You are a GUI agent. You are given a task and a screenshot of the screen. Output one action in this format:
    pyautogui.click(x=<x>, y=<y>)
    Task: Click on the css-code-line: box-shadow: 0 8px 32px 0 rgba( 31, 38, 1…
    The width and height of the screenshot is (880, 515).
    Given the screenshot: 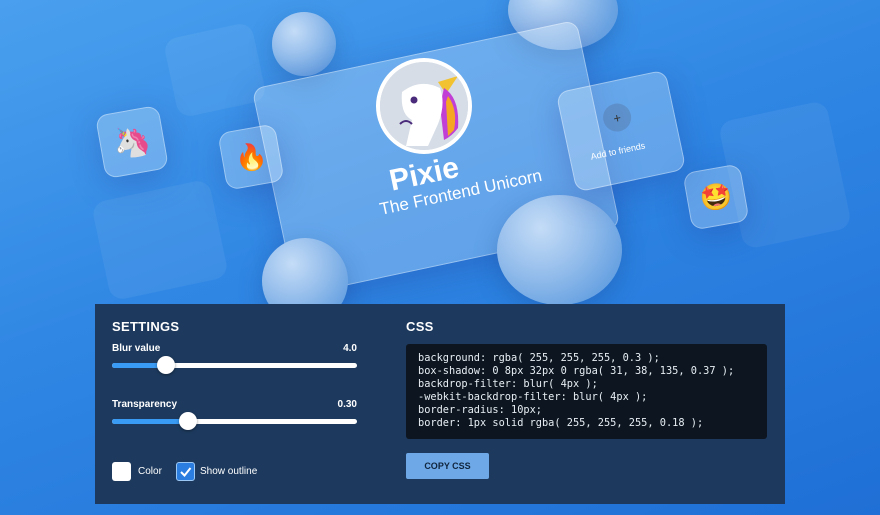 What is the action you would take?
    pyautogui.click(x=576, y=371)
    